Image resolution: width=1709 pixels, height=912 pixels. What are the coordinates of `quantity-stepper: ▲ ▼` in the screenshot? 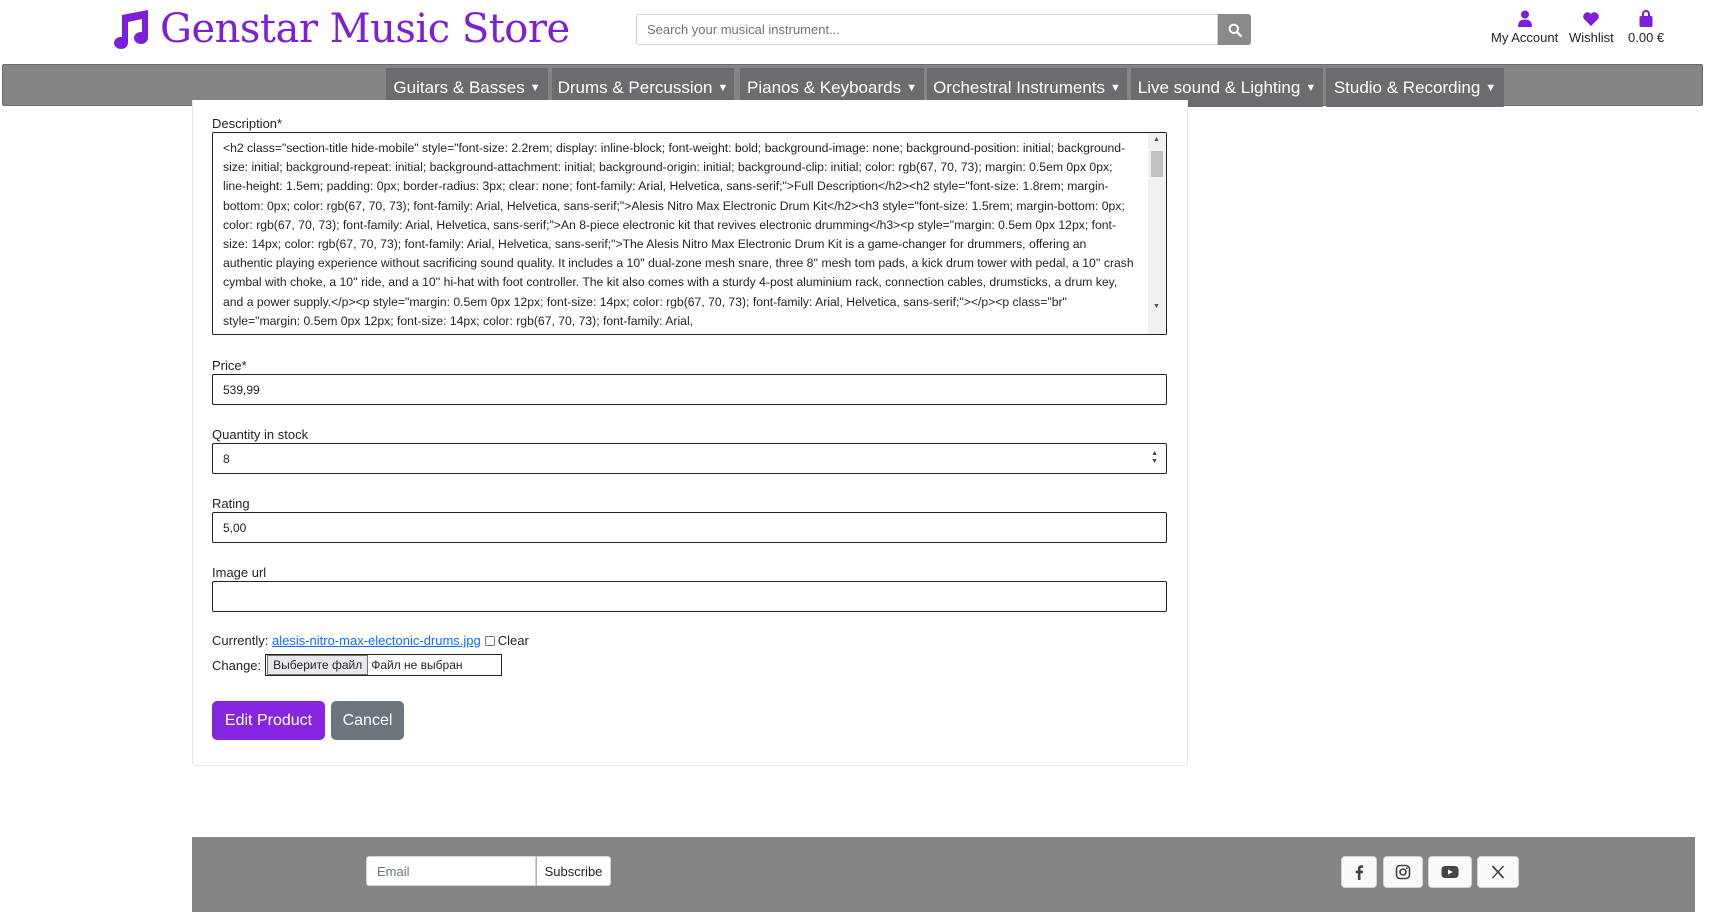 It's located at (1154, 458).